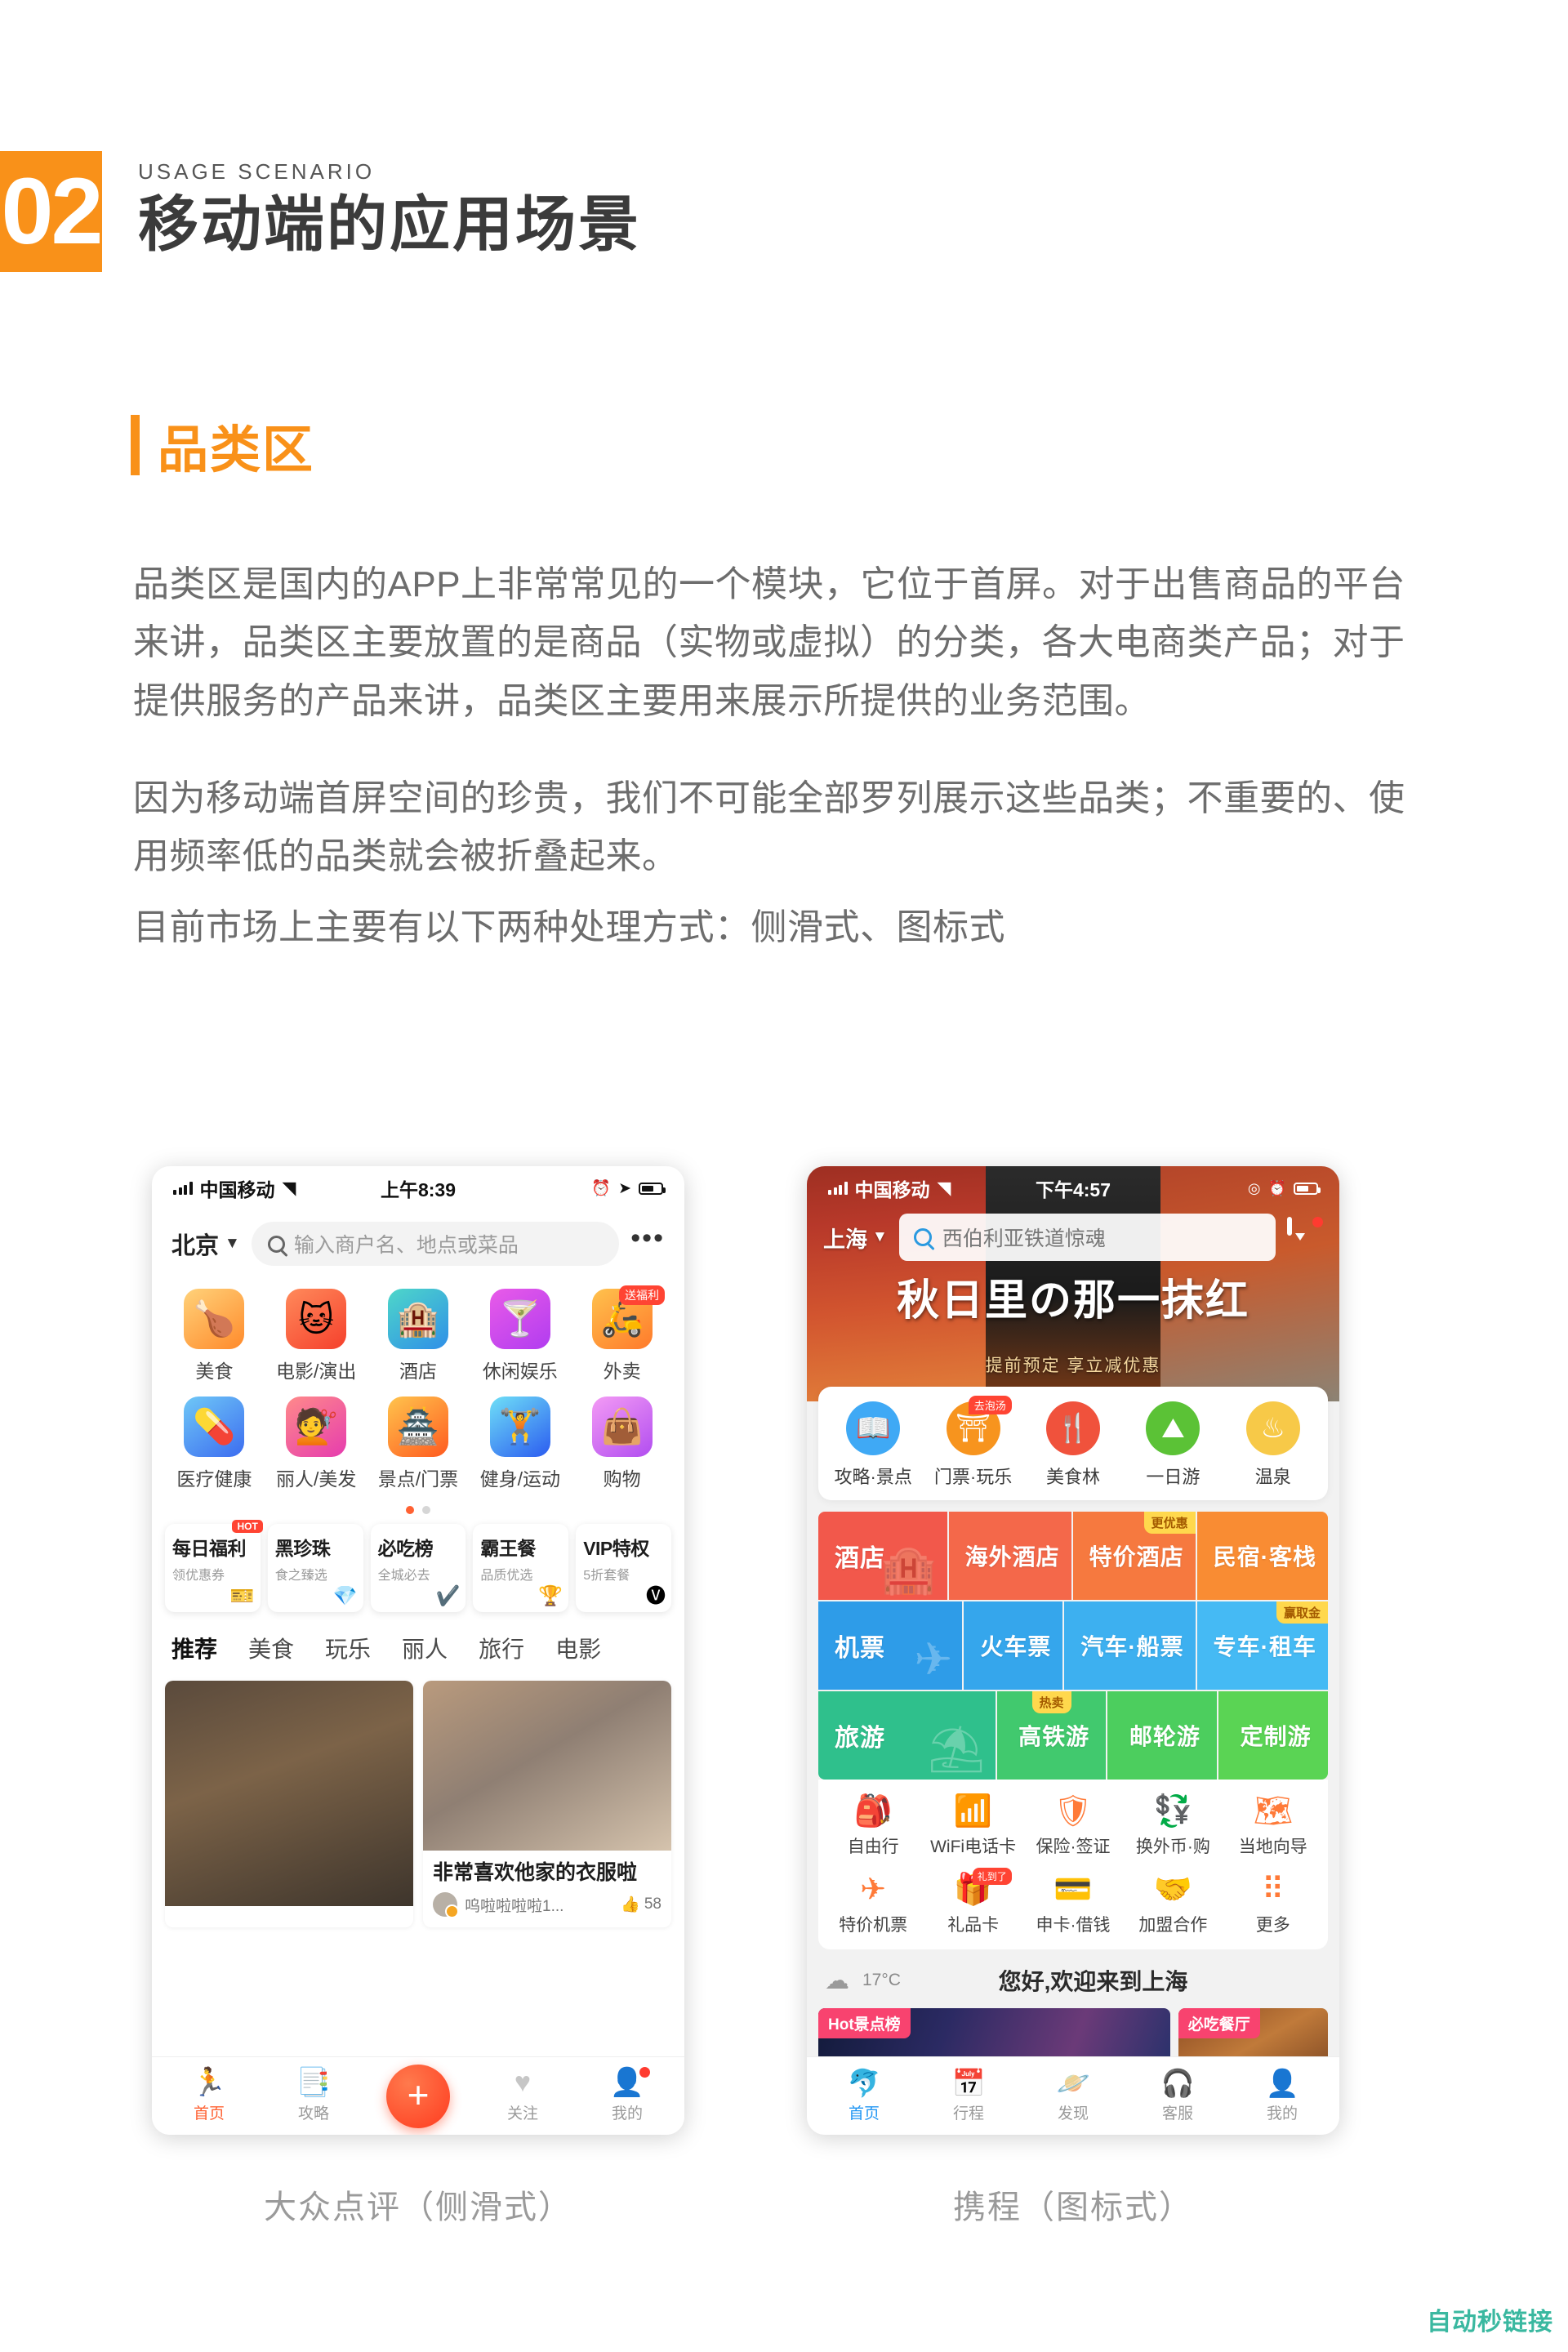 The image size is (1568, 2352). I want to click on grid-pager, so click(418, 1509).